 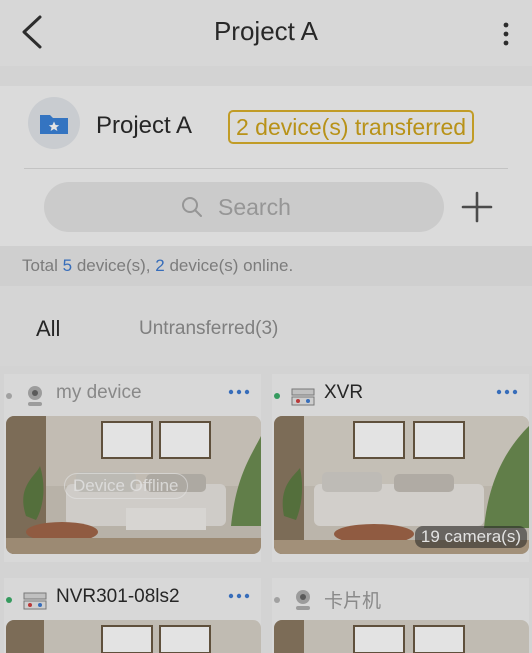 What do you see at coordinates (400, 599) in the screenshot?
I see `device-card-header: 卡片机` at bounding box center [400, 599].